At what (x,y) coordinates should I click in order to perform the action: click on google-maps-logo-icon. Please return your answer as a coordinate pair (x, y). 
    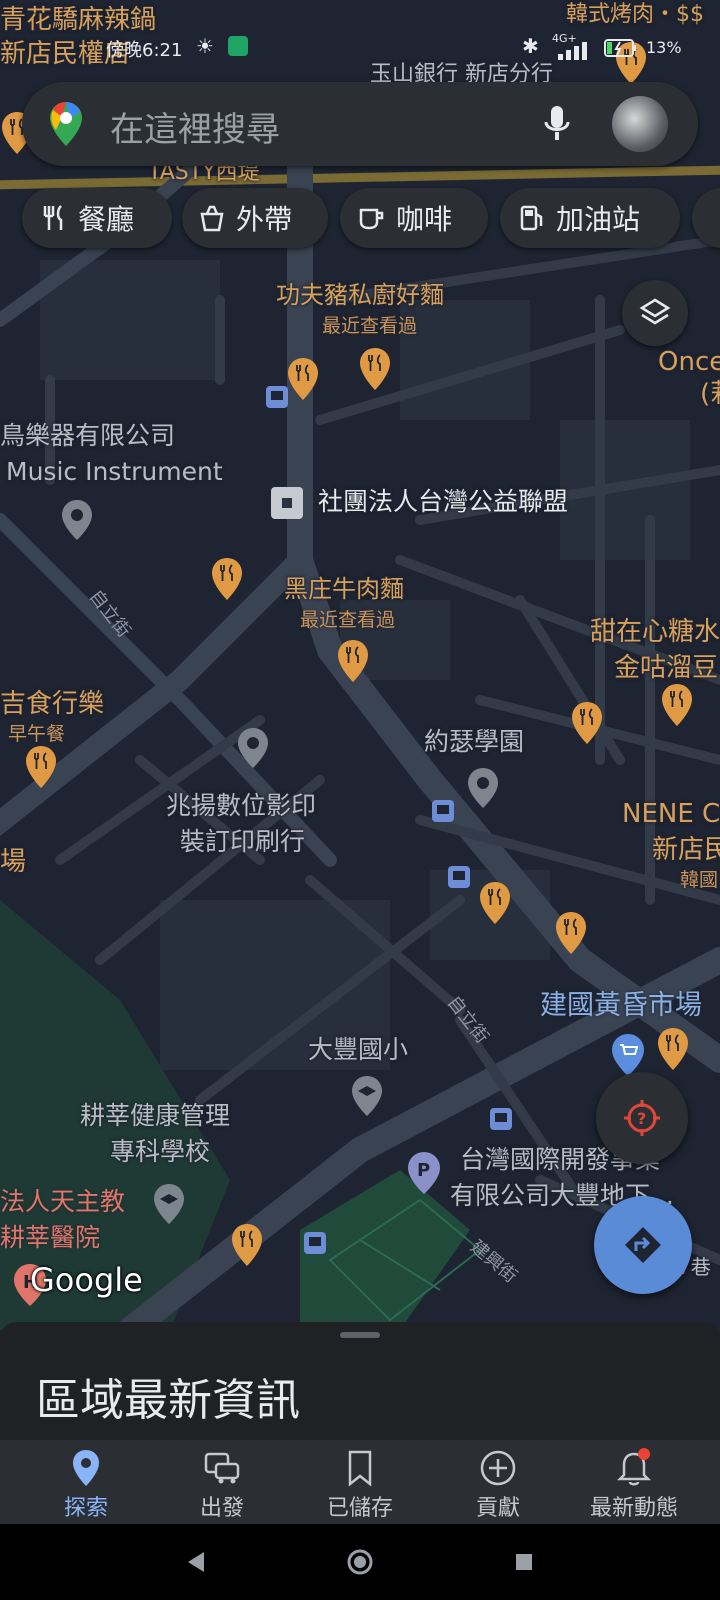
    Looking at the image, I should click on (66, 124).